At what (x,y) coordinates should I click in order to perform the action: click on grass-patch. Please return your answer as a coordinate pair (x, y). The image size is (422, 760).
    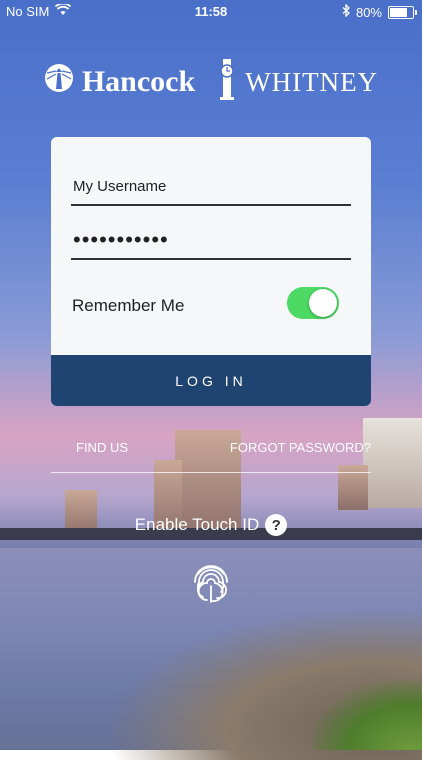
    Looking at the image, I should click on (367, 715).